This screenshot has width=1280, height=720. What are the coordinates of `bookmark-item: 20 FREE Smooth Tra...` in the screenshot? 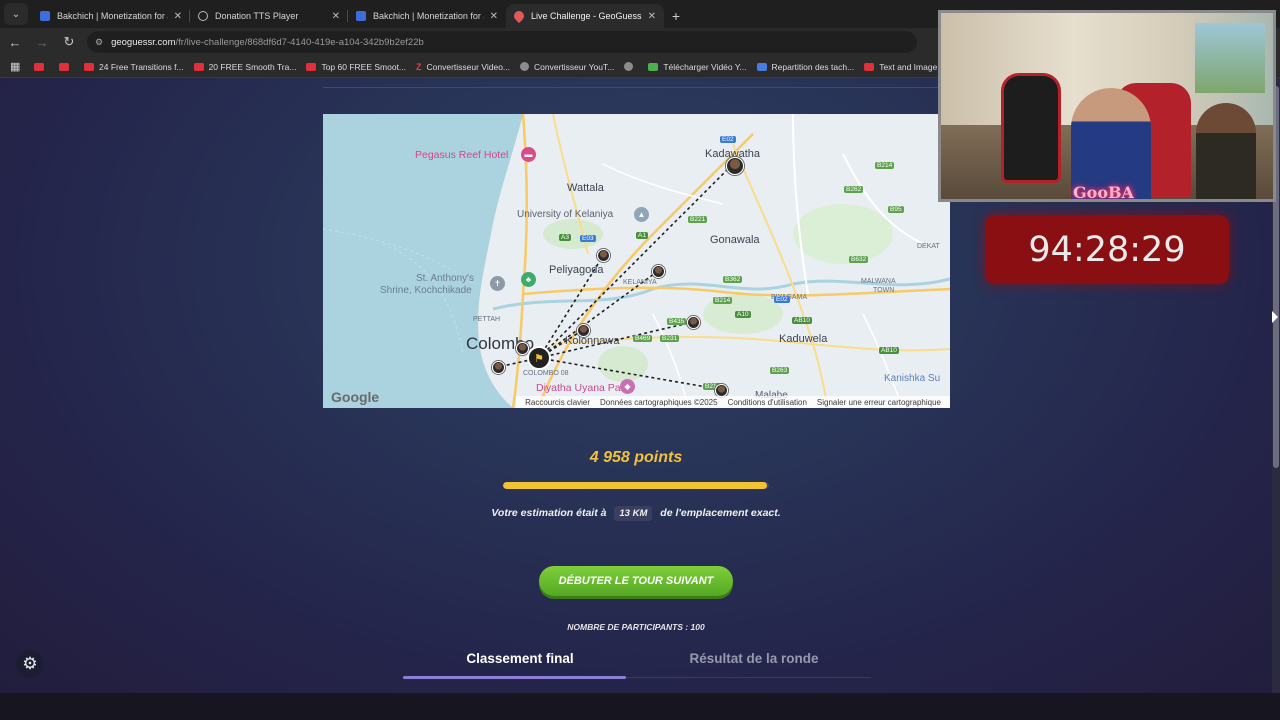 It's located at (245, 66).